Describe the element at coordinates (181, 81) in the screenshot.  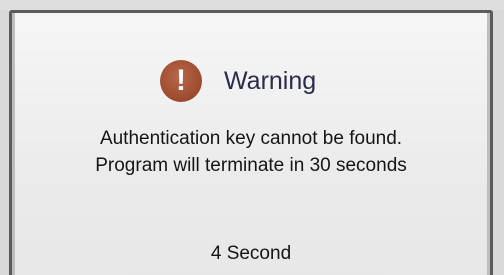
I see `exclamation-icon: !` at that location.